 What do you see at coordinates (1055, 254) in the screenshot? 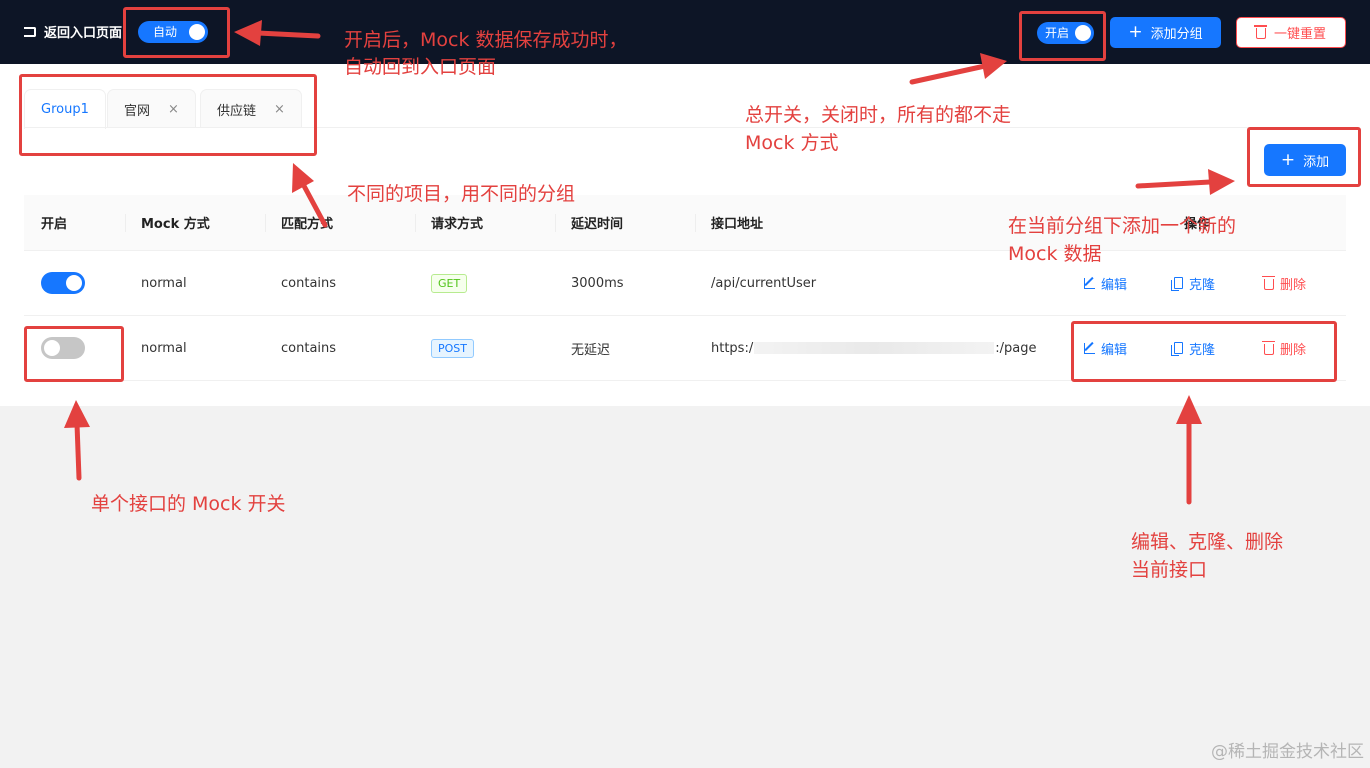
I see `annotation-add-2: Mock 数据` at bounding box center [1055, 254].